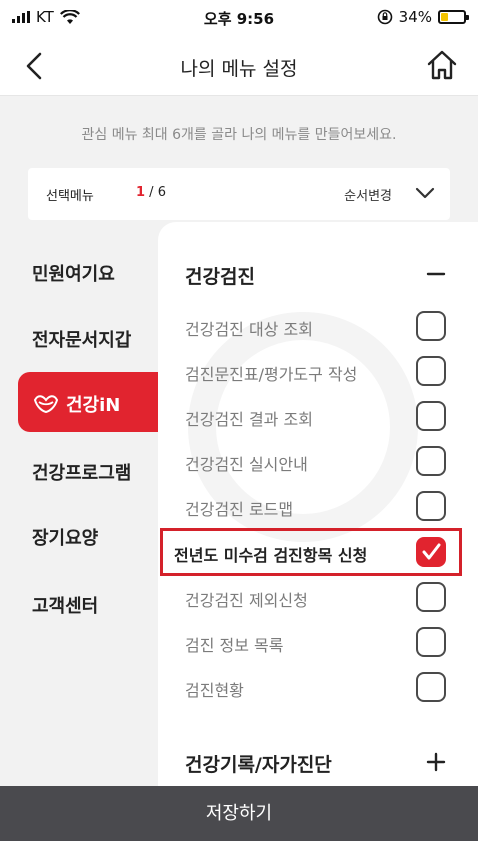  What do you see at coordinates (73, 273) in the screenshot?
I see `sidebar-item-civil: 민원여기요` at bounding box center [73, 273].